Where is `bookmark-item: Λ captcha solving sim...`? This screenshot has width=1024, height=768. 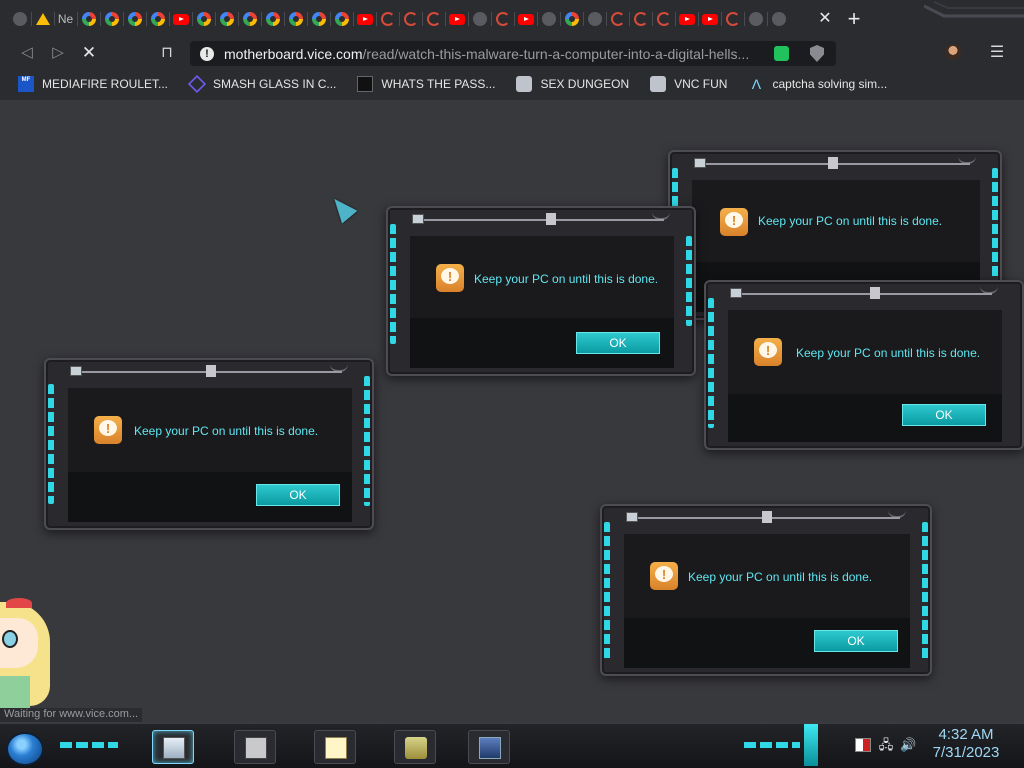
bookmark-item: Λ captcha solving sim... is located at coordinates (817, 84).